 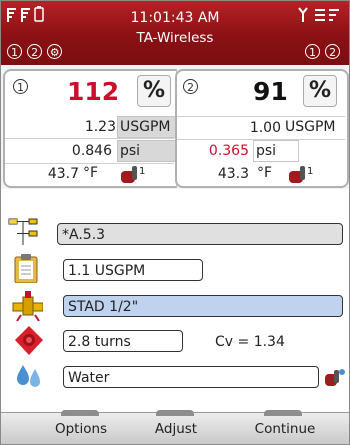 I want to click on right-temp-row: 43.3 °F 1, so click(x=261, y=174).